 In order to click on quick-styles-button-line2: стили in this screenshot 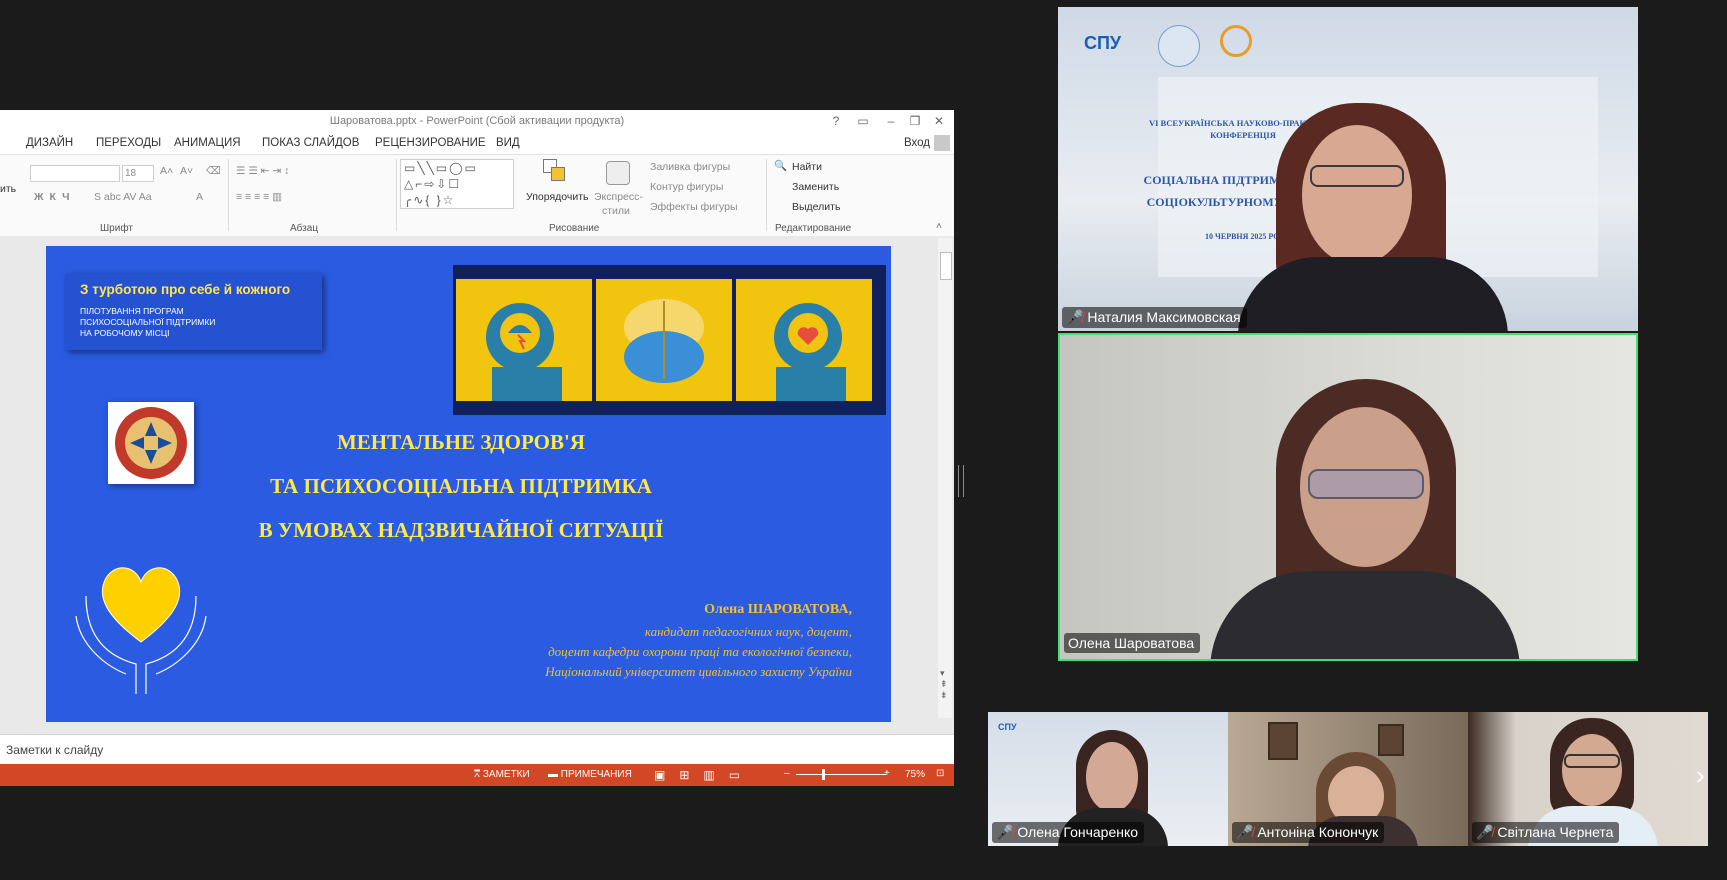, I will do `click(616, 211)`.